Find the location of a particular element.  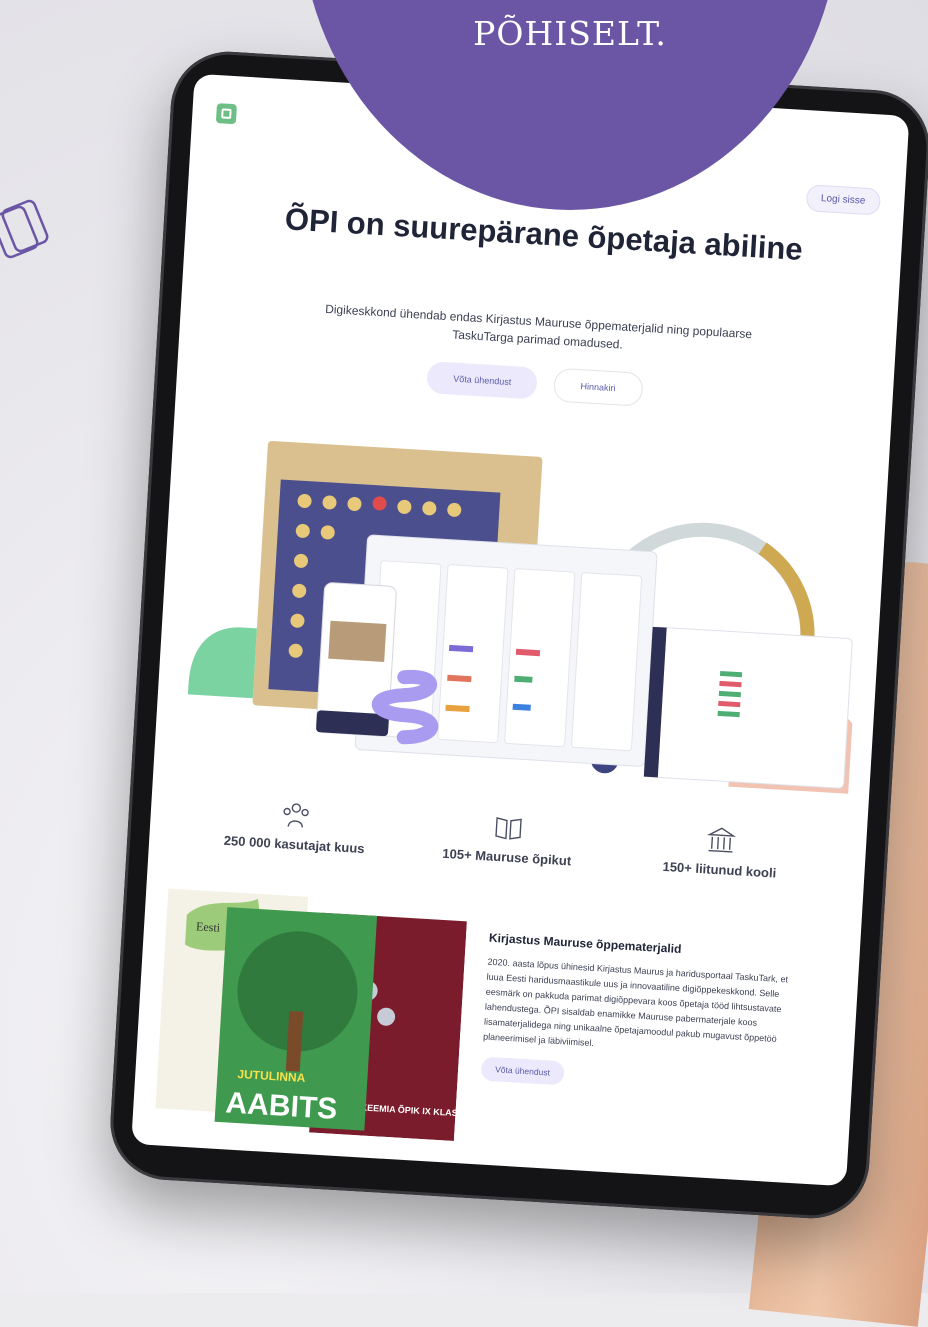

stat-books: 105+ Mauruse õpikut is located at coordinates (508, 838).